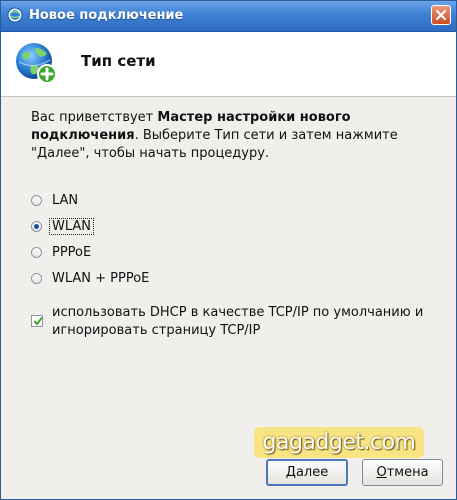  What do you see at coordinates (36, 278) in the screenshot?
I see `radio-button-wlan-pppoe` at bounding box center [36, 278].